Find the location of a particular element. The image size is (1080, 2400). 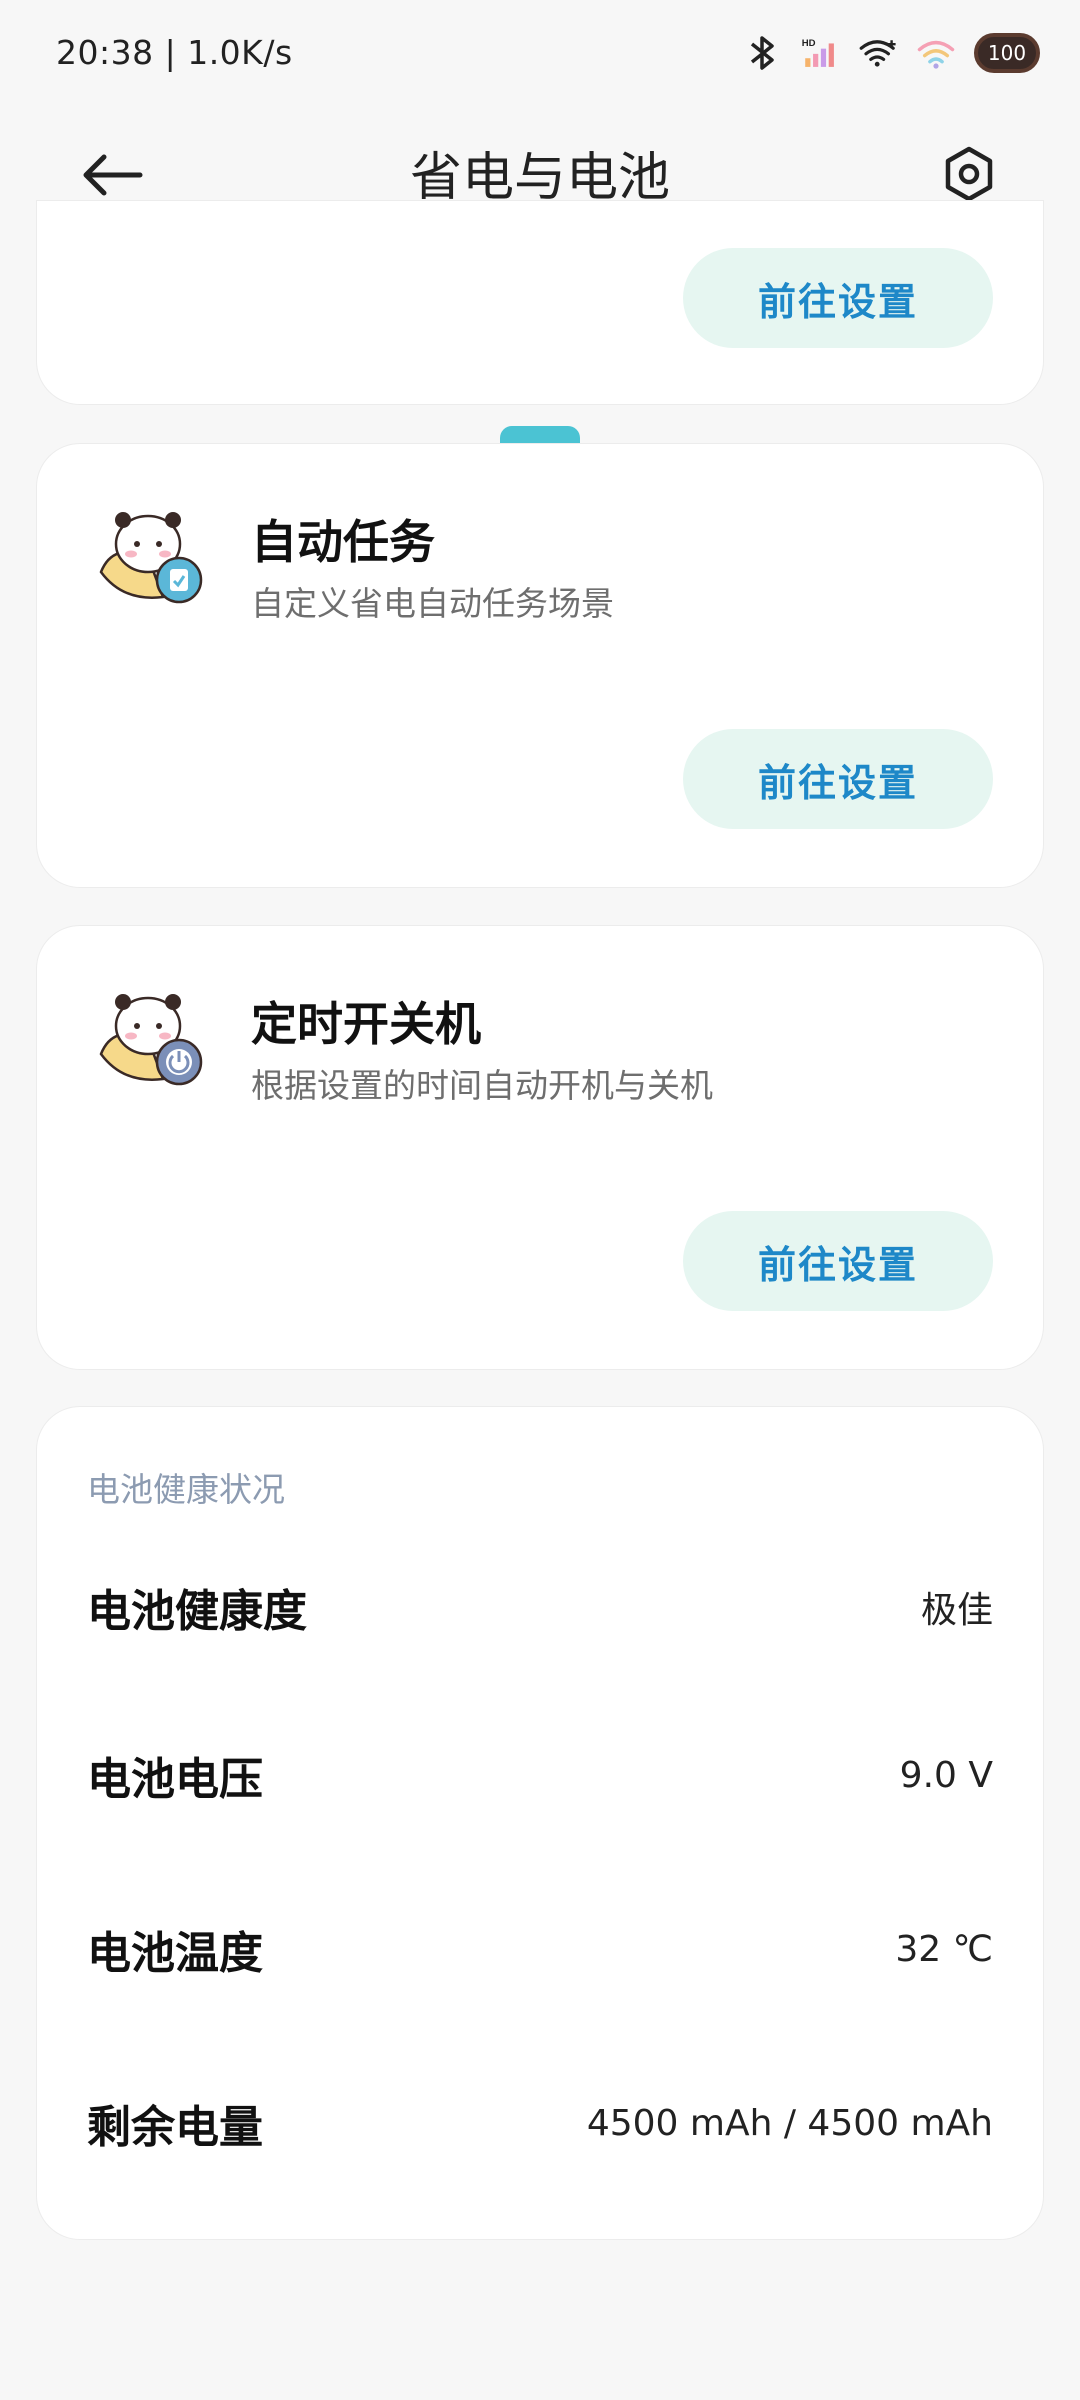

row-label: 剩余电量 is located at coordinates (175, 2127).